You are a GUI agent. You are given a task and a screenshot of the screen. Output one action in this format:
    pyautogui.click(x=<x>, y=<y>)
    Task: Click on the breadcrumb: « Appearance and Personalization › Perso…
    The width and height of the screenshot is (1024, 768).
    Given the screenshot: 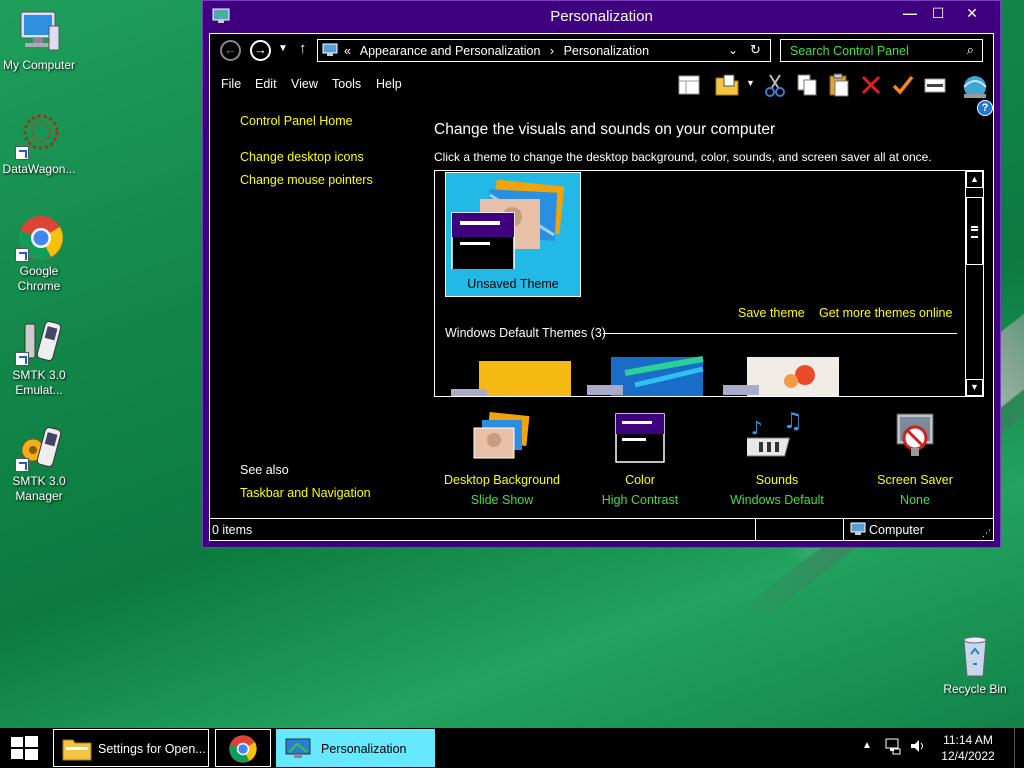 What is the action you would take?
    pyautogui.click(x=499, y=51)
    